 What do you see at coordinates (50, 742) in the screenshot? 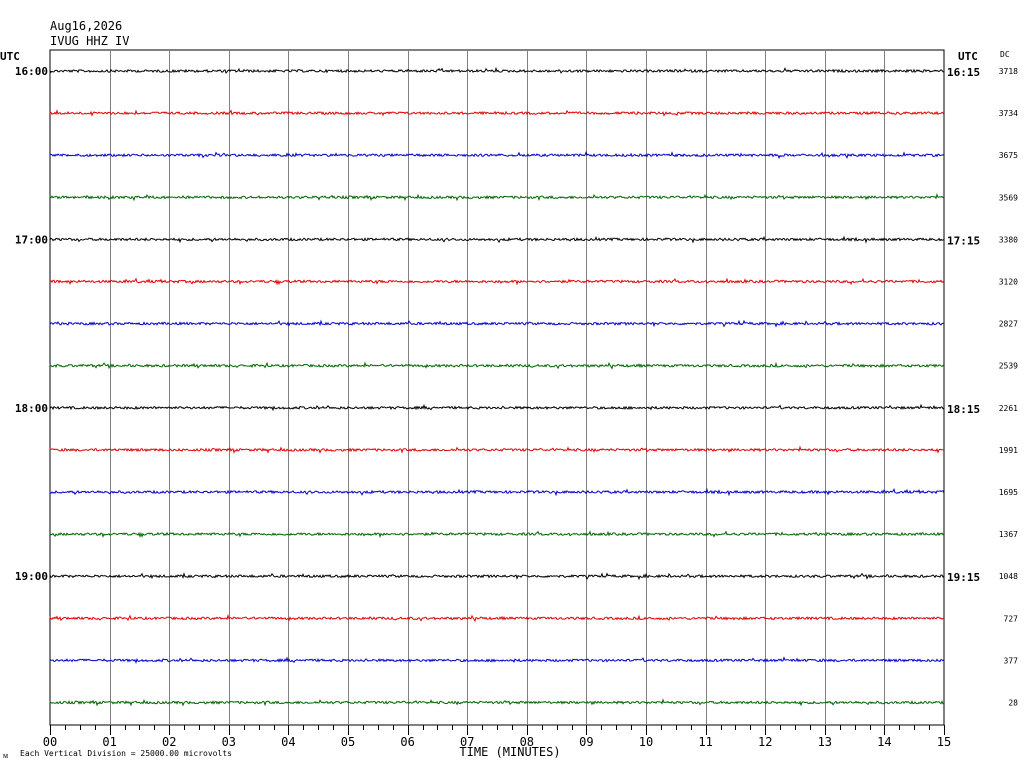
I see `x-tick-label: 00` at bounding box center [50, 742].